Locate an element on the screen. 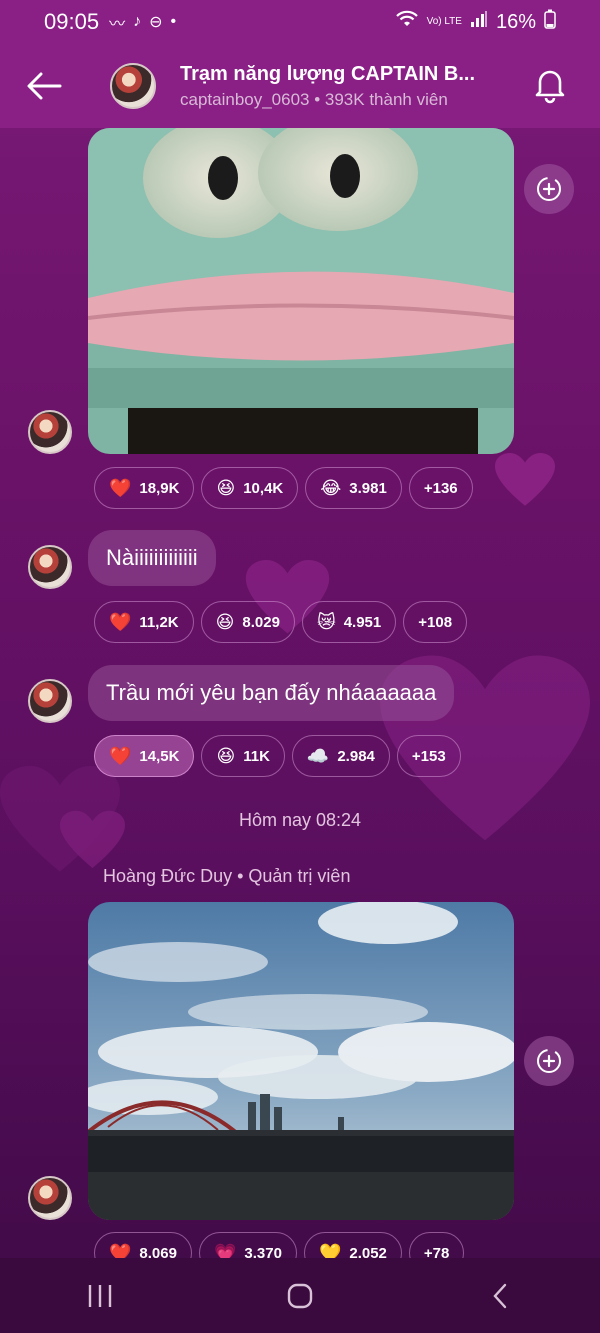 The width and height of the screenshot is (600, 1333). status-bar: 09:05 〰 ♪ ⊖ • Vo) LTE 16% is located at coordinates (300, 22).